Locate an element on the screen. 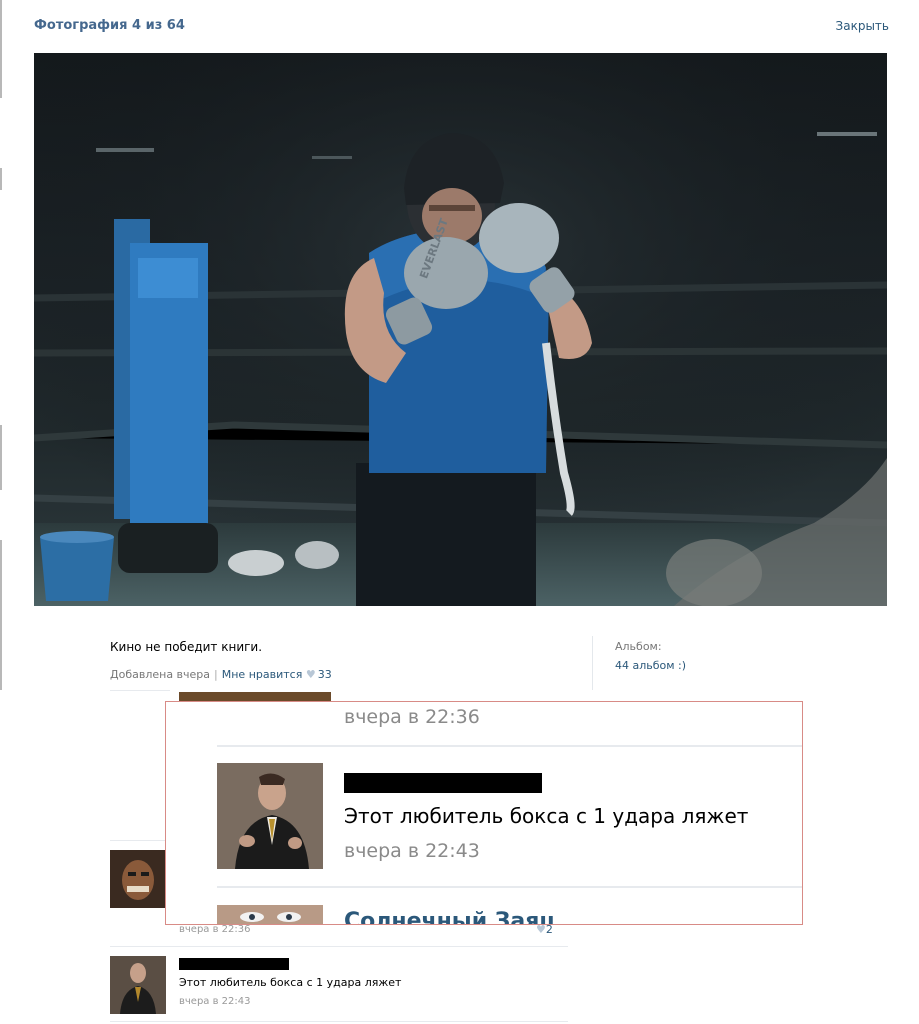  photo-caption: Кино не победит книги. is located at coordinates (186, 647).